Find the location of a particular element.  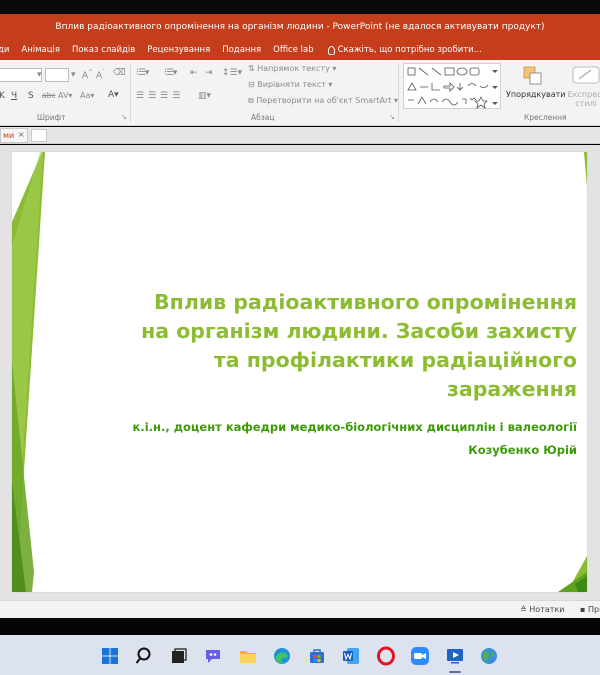

slide-title-line: та профілактики радіаційного is located at coordinates (395, 360).